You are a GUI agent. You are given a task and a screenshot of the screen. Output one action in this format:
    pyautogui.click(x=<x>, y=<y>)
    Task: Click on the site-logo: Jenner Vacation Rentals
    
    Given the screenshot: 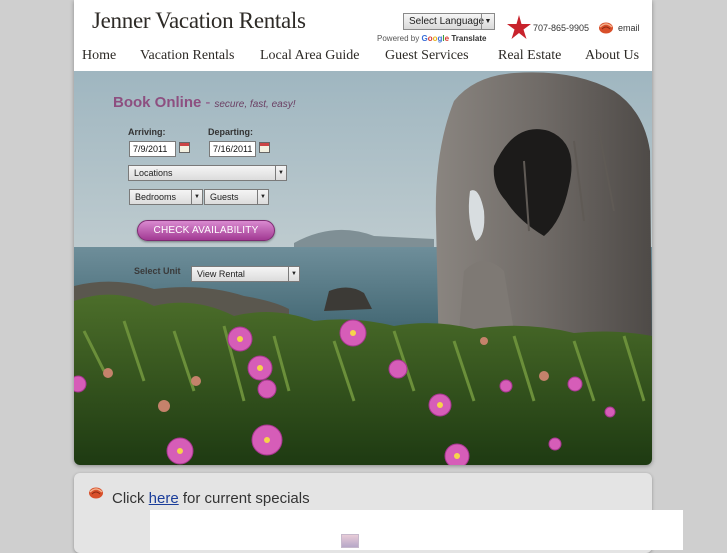 What is the action you would take?
    pyautogui.click(x=199, y=21)
    